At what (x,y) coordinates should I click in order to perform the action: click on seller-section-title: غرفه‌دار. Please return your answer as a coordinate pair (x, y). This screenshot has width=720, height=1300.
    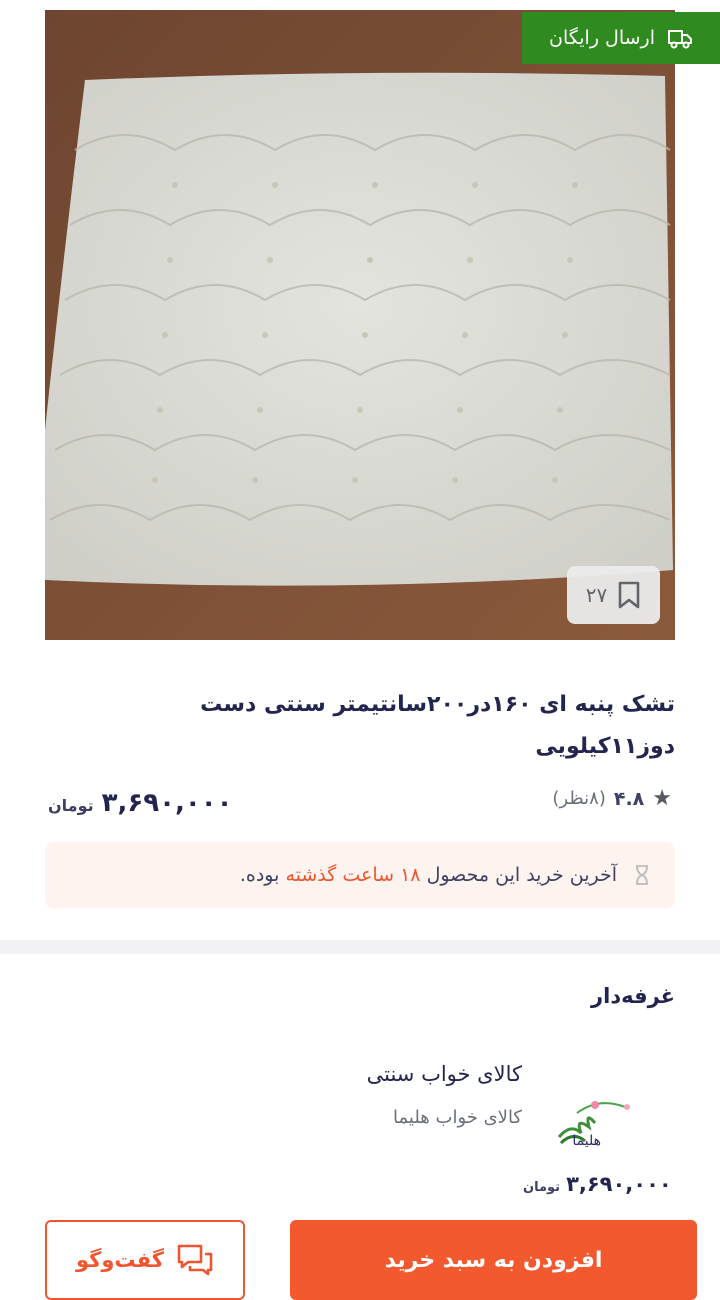
    Looking at the image, I should click on (633, 996).